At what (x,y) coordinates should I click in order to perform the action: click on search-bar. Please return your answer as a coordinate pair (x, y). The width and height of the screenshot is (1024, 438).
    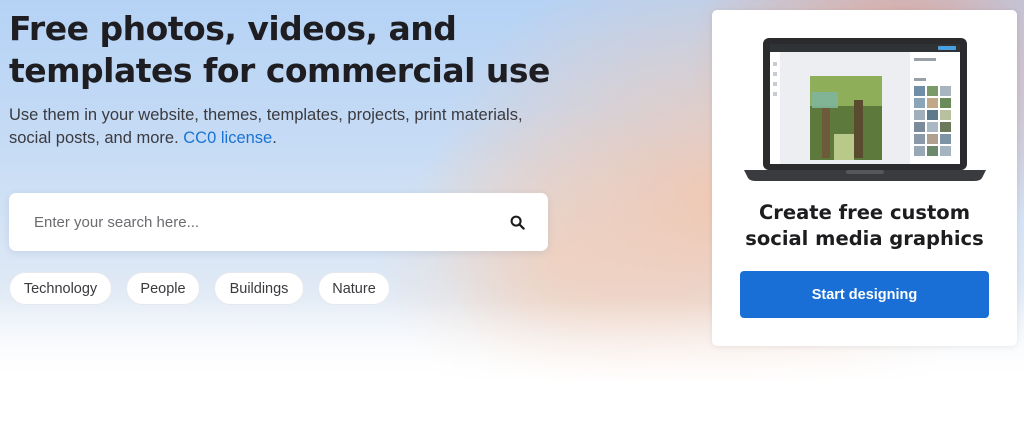
    Looking at the image, I should click on (278, 222).